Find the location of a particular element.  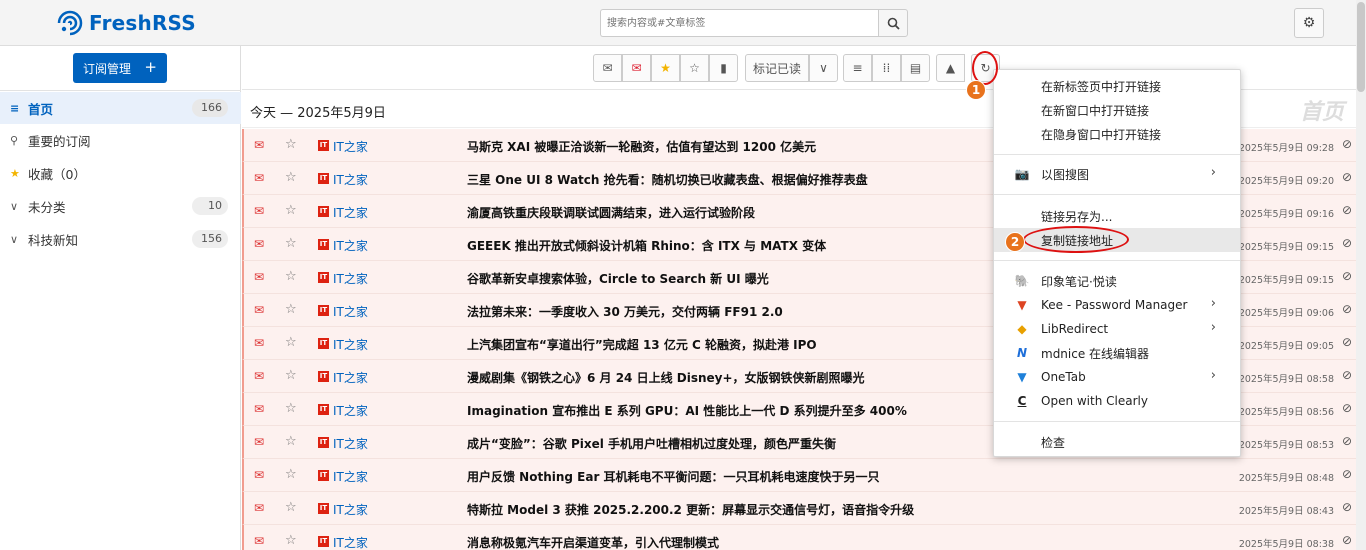

menu-libredirect: ◆ LibRedirect › is located at coordinates (1117, 329).